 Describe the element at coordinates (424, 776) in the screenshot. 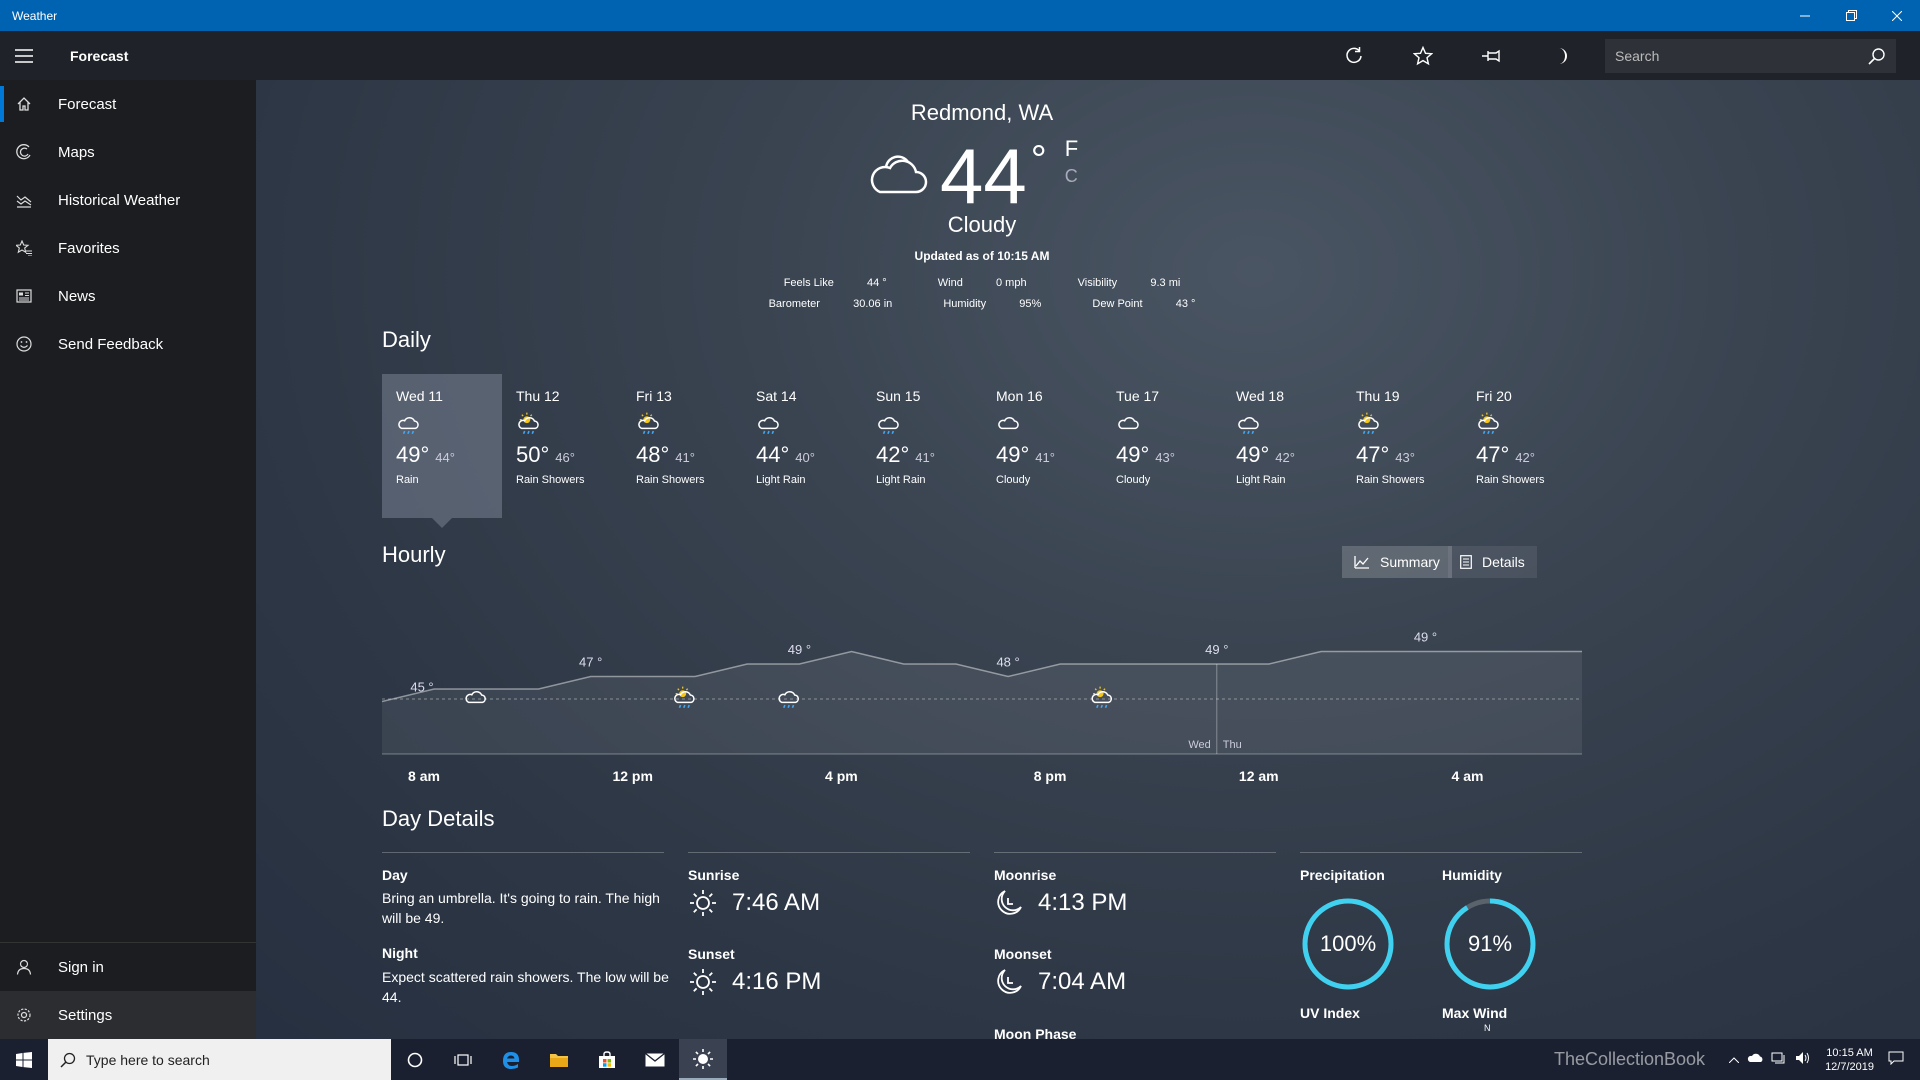

I see `hourly-x-tick: 8 am` at that location.